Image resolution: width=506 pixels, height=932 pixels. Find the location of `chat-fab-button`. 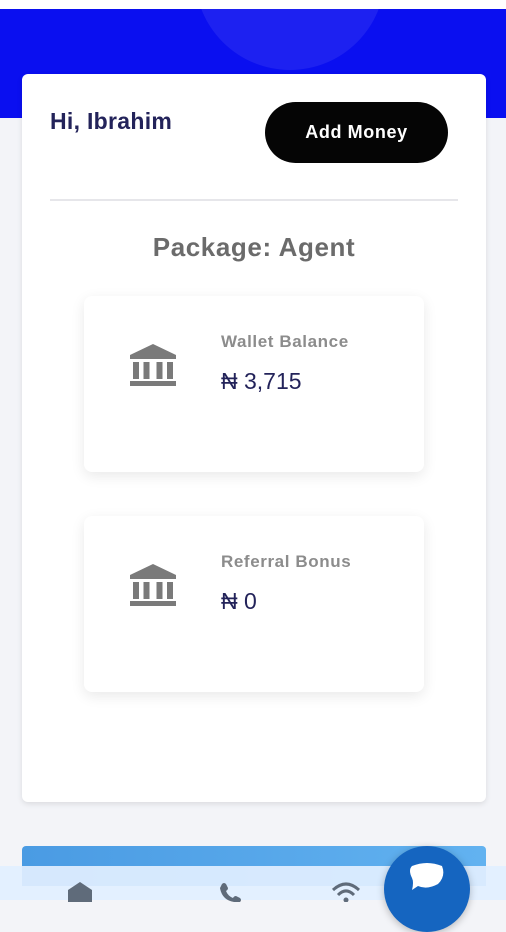

chat-fab-button is located at coordinates (427, 889).